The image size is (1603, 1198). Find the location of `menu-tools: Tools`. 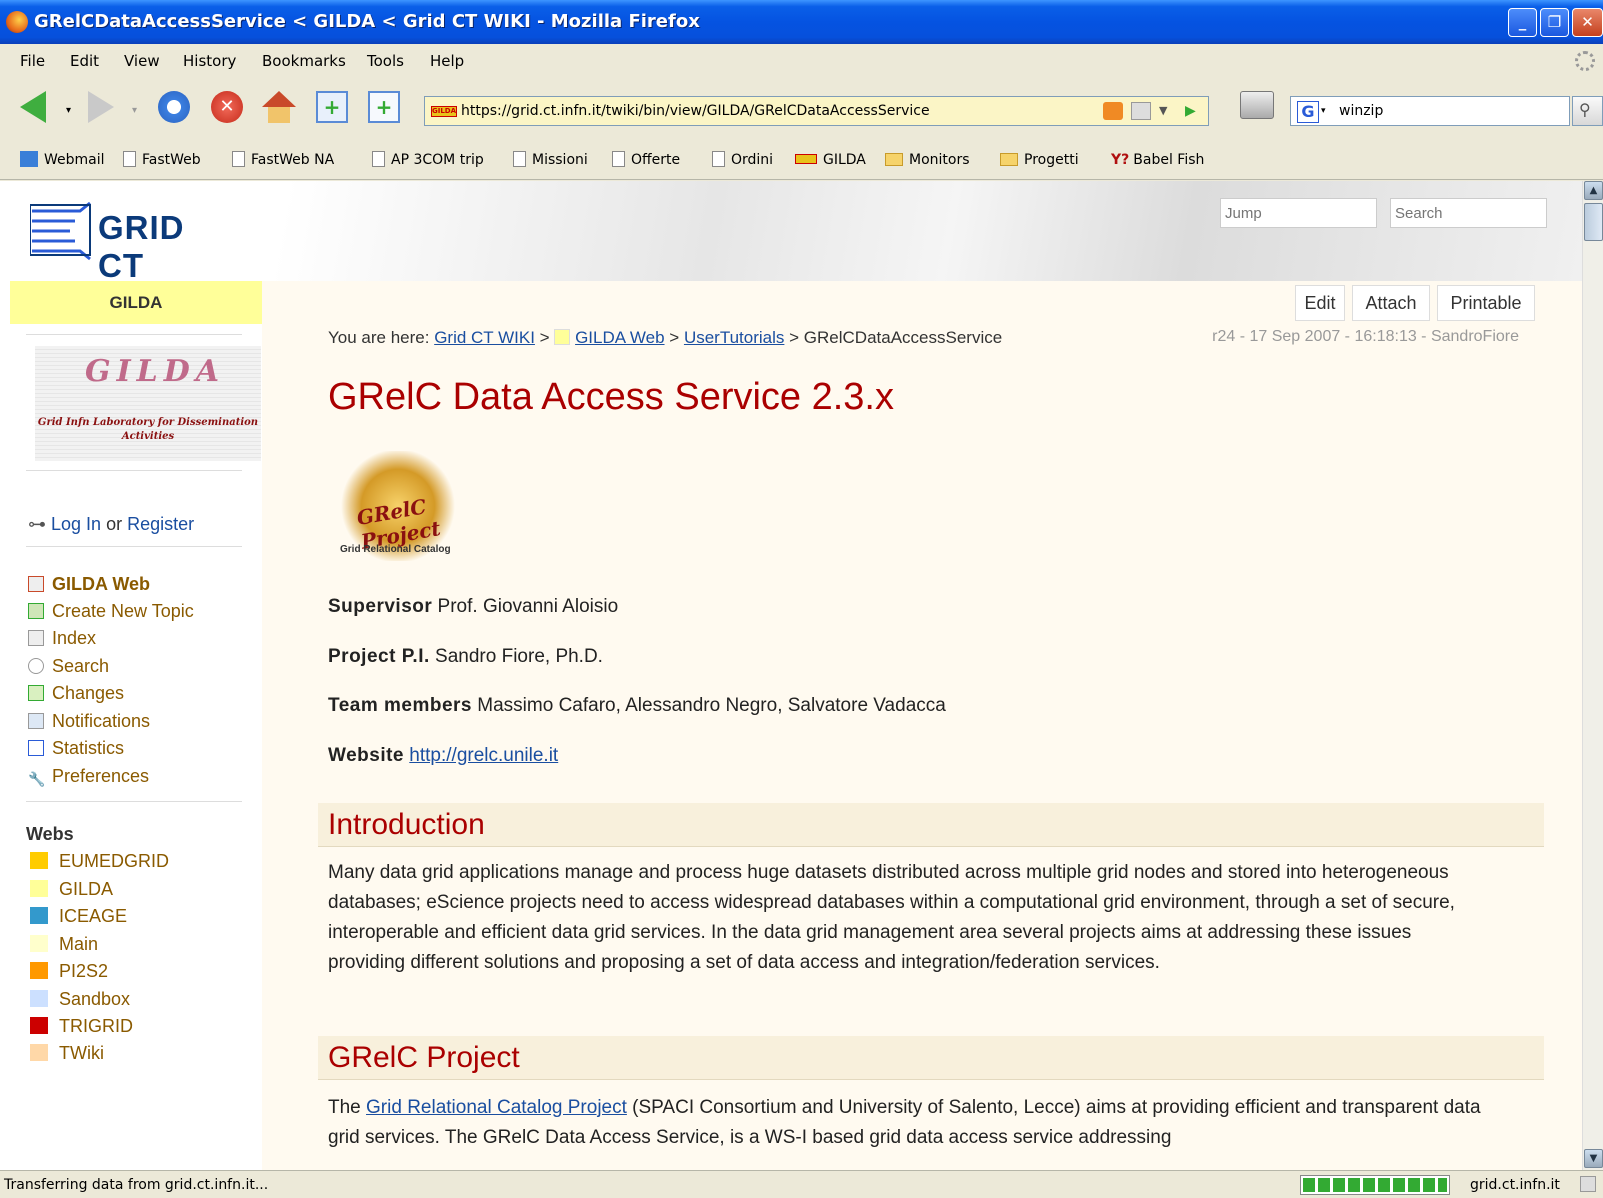

menu-tools: Tools is located at coordinates (385, 61).